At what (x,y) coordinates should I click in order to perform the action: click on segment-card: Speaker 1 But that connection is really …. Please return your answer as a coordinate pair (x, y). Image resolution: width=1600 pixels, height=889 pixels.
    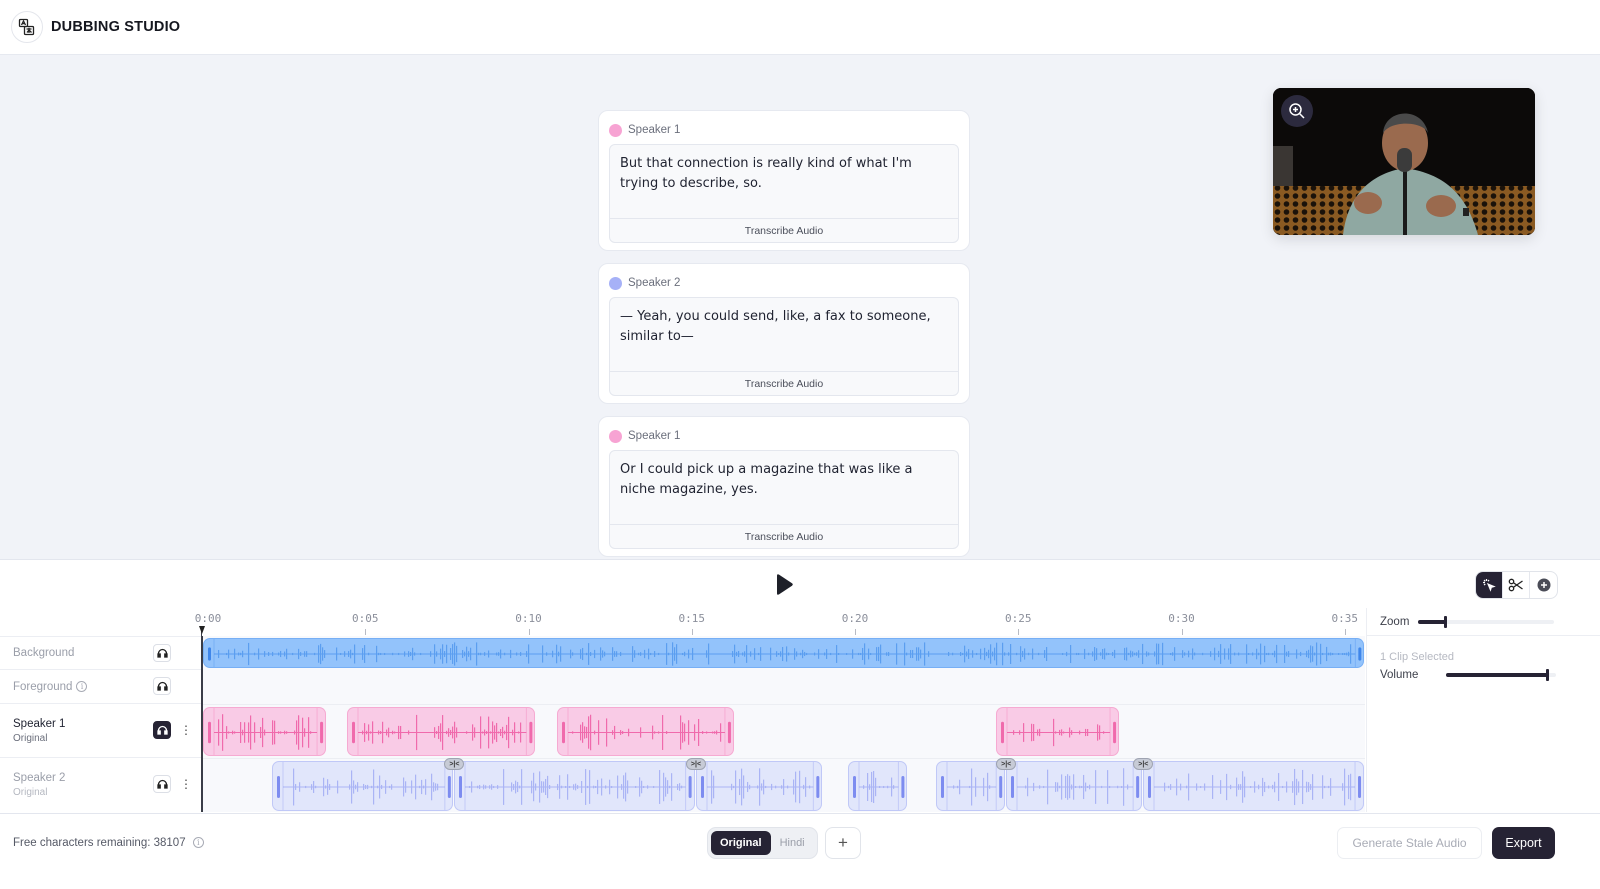
    Looking at the image, I should click on (784, 180).